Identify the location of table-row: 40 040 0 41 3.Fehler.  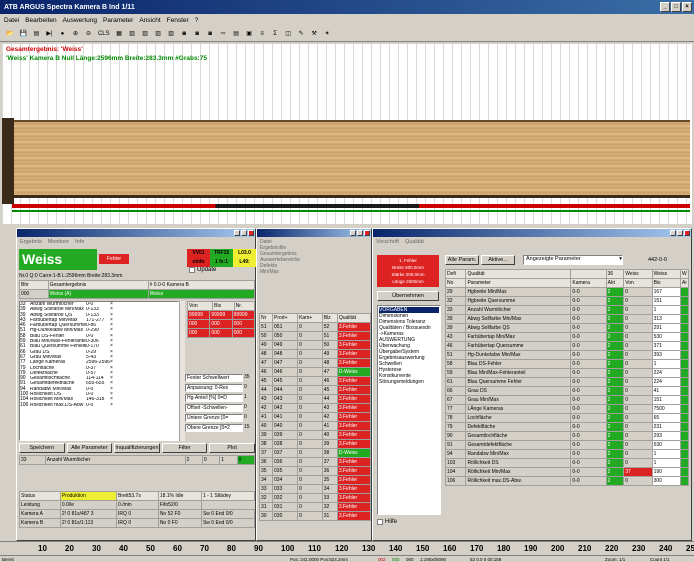
(315, 426).